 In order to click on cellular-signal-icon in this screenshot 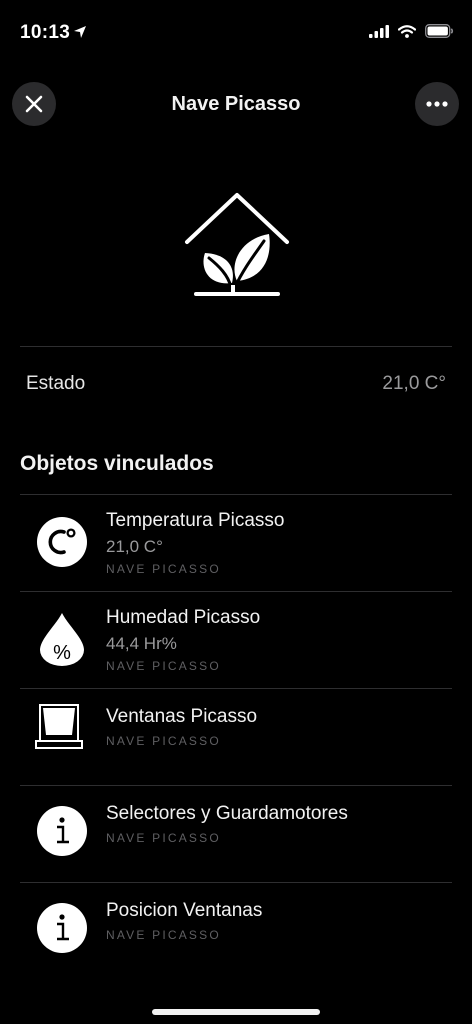, I will do `click(379, 31)`.